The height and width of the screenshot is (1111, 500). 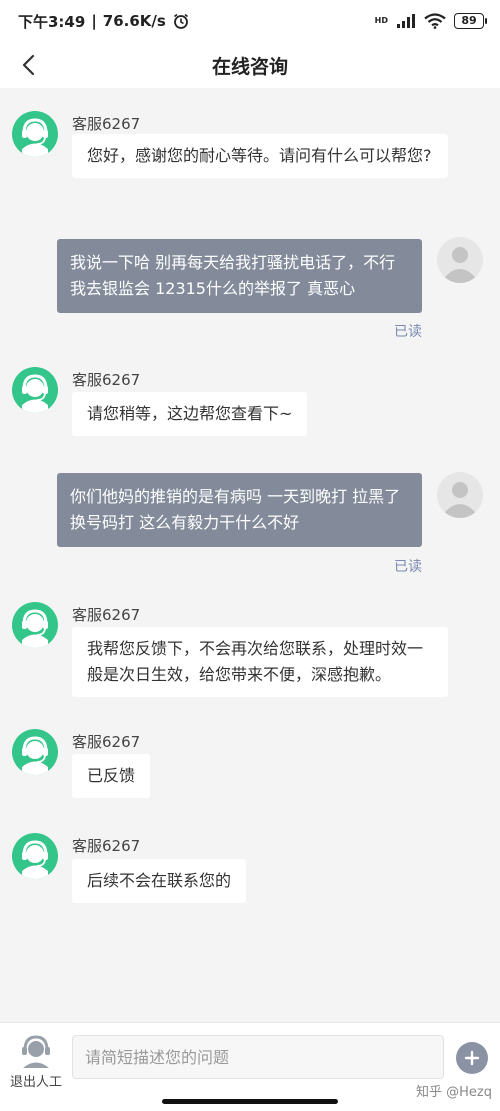 What do you see at coordinates (111, 776) in the screenshot?
I see `agent-message-bubble: 已反馈` at bounding box center [111, 776].